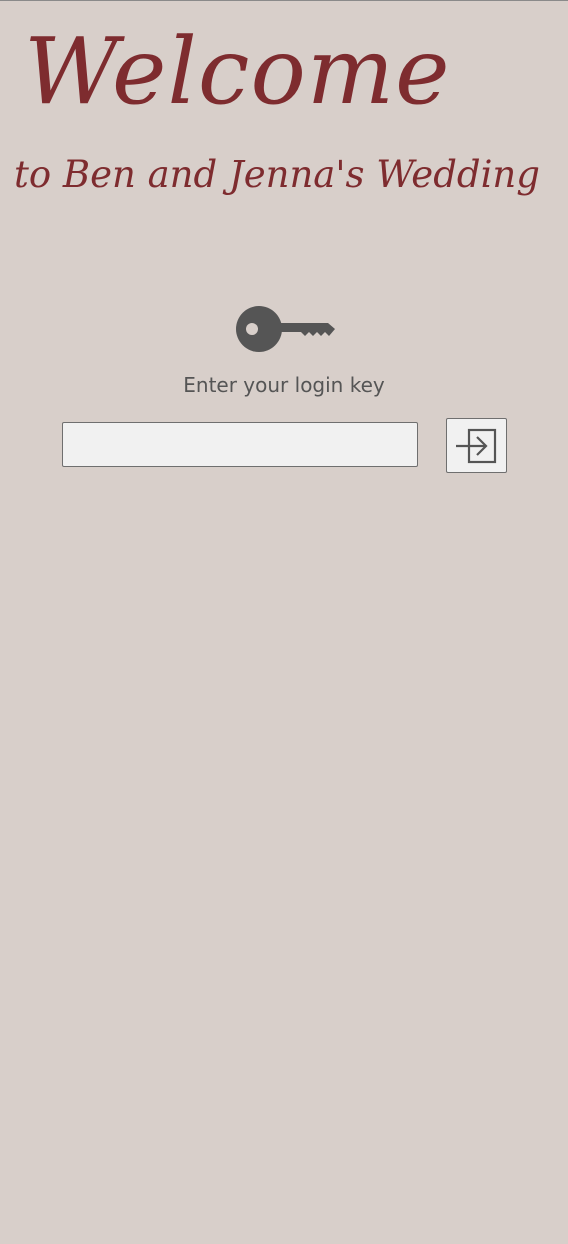  Describe the element at coordinates (240, 444) in the screenshot. I see `login-key-input` at that location.